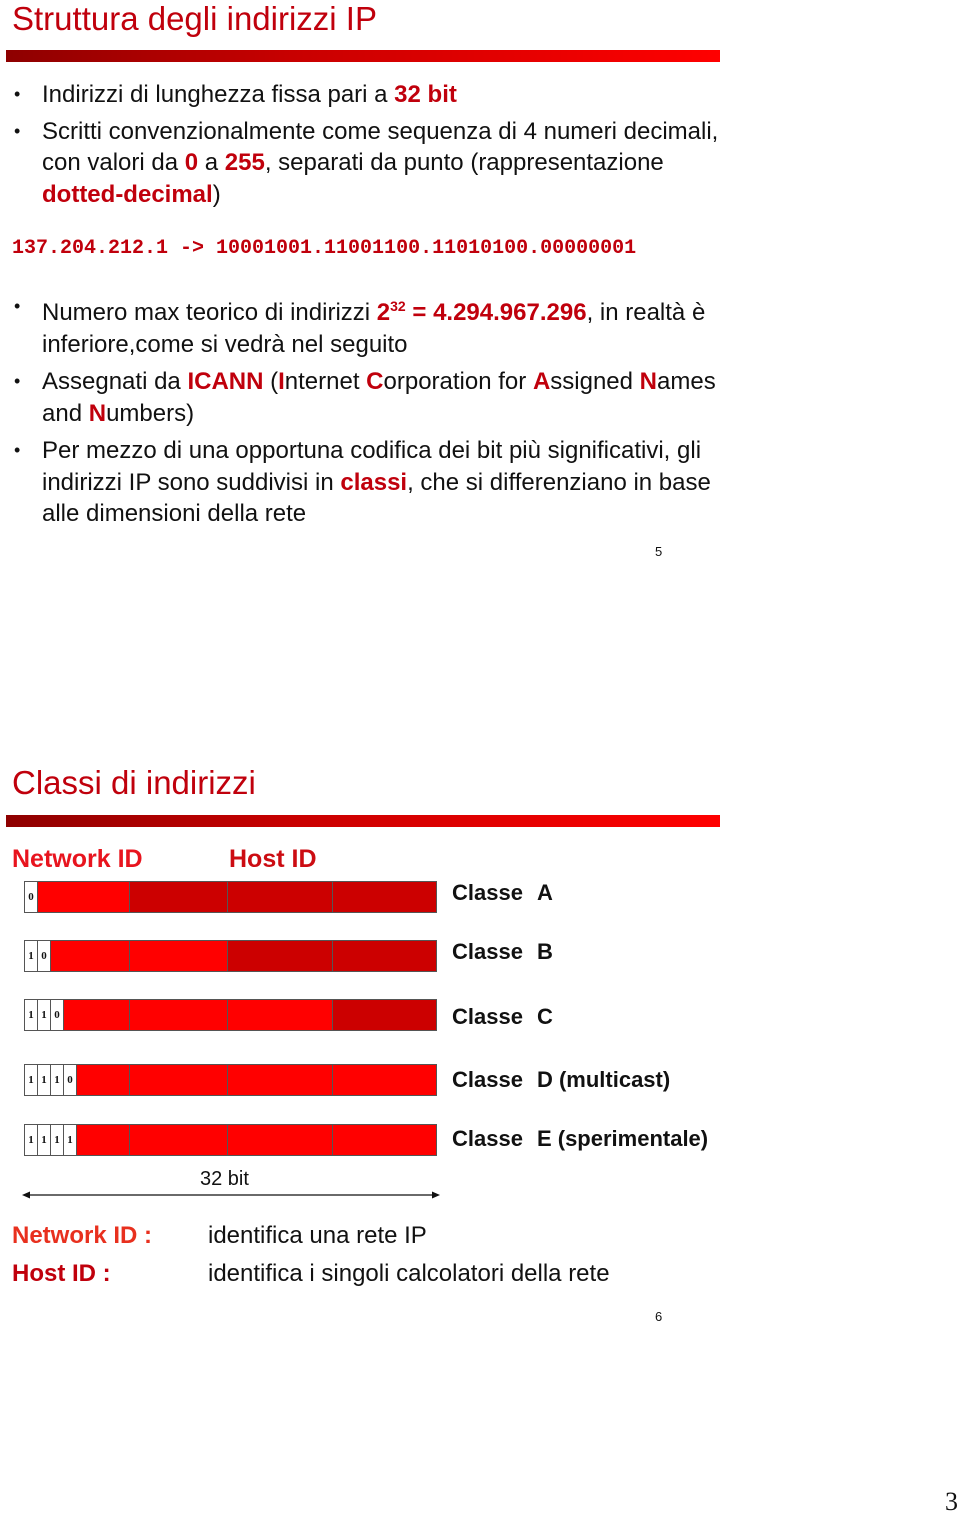 The width and height of the screenshot is (960, 1521). I want to click on class-row: 1111, so click(230, 1140).